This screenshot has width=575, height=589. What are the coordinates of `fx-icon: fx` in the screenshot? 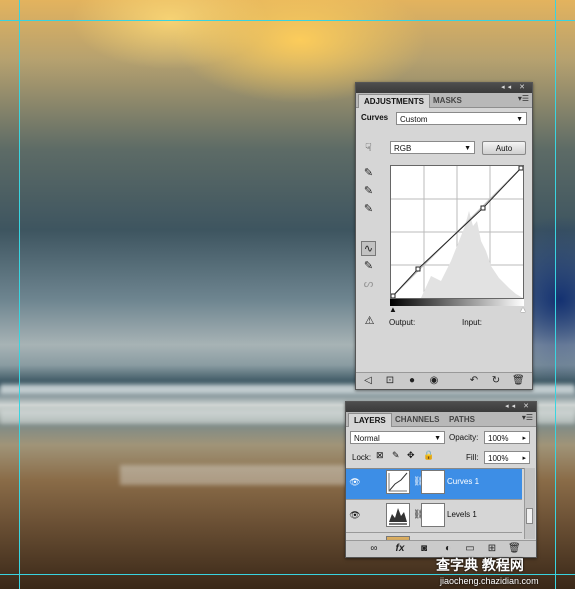 It's located at (400, 549).